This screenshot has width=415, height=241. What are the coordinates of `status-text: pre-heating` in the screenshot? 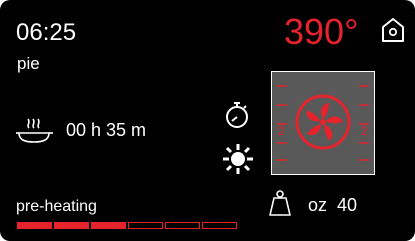 It's located at (56, 206).